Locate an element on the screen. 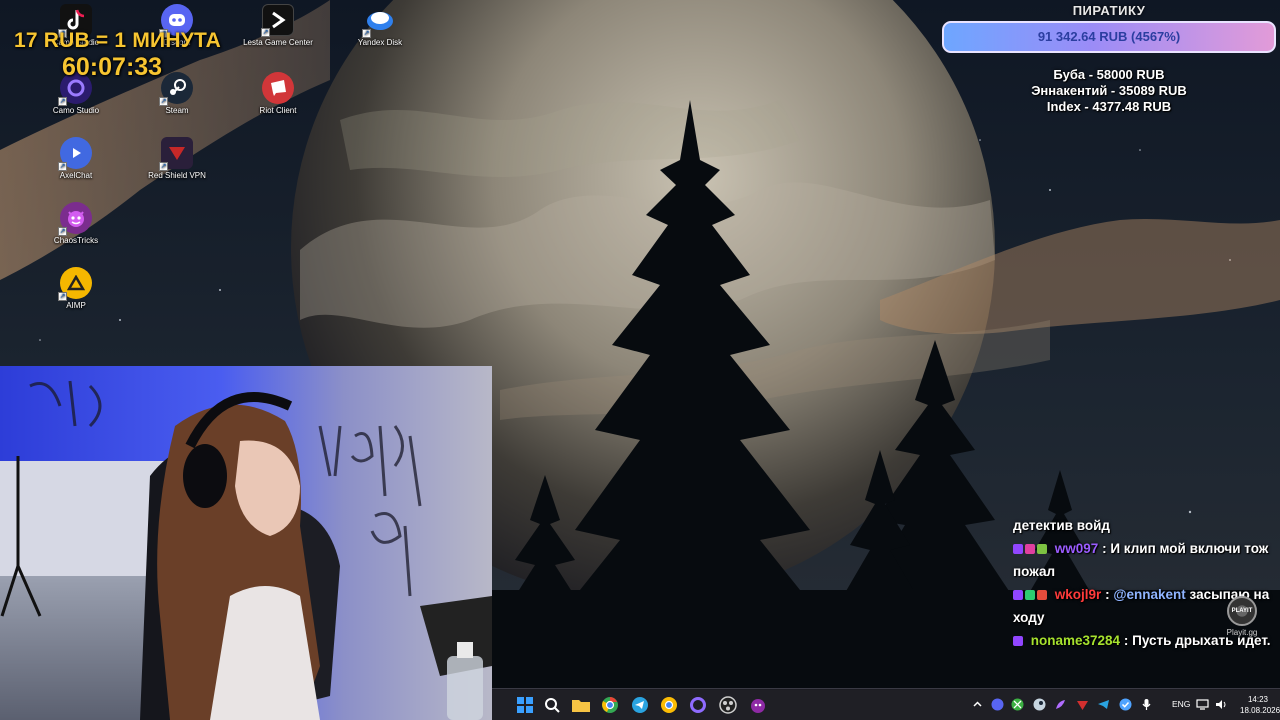 The image size is (1280, 720). desktop-icon-label: Steam is located at coordinates (177, 110).